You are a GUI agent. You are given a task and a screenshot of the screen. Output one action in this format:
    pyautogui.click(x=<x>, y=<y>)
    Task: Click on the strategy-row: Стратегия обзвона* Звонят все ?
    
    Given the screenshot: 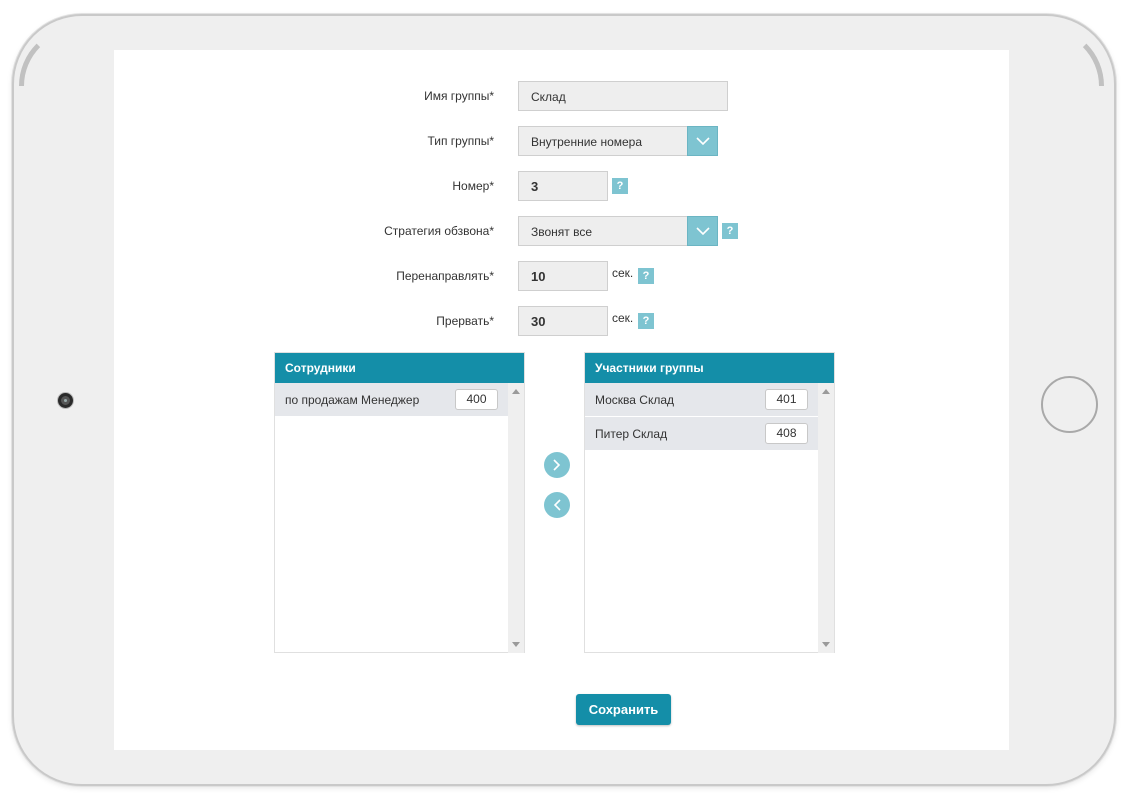 What is the action you would take?
    pyautogui.click(x=561, y=231)
    